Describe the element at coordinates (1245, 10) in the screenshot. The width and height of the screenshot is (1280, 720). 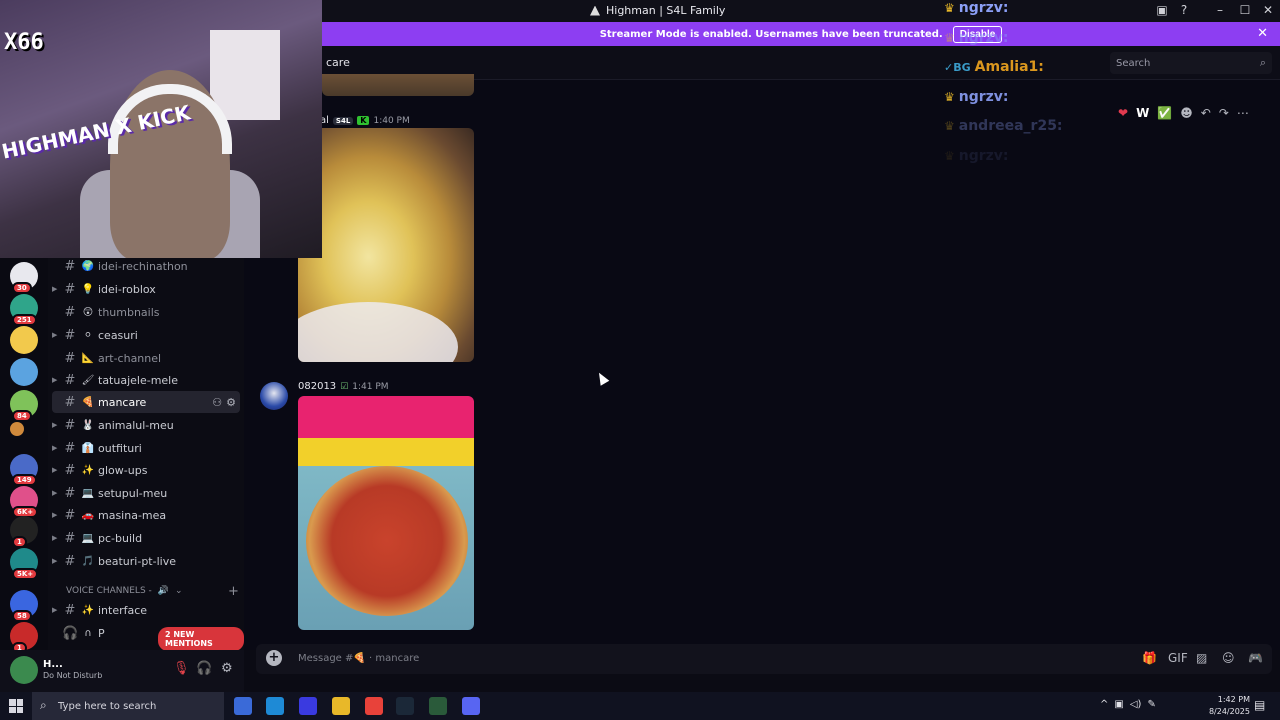
I see `maximize-button: ☐` at that location.